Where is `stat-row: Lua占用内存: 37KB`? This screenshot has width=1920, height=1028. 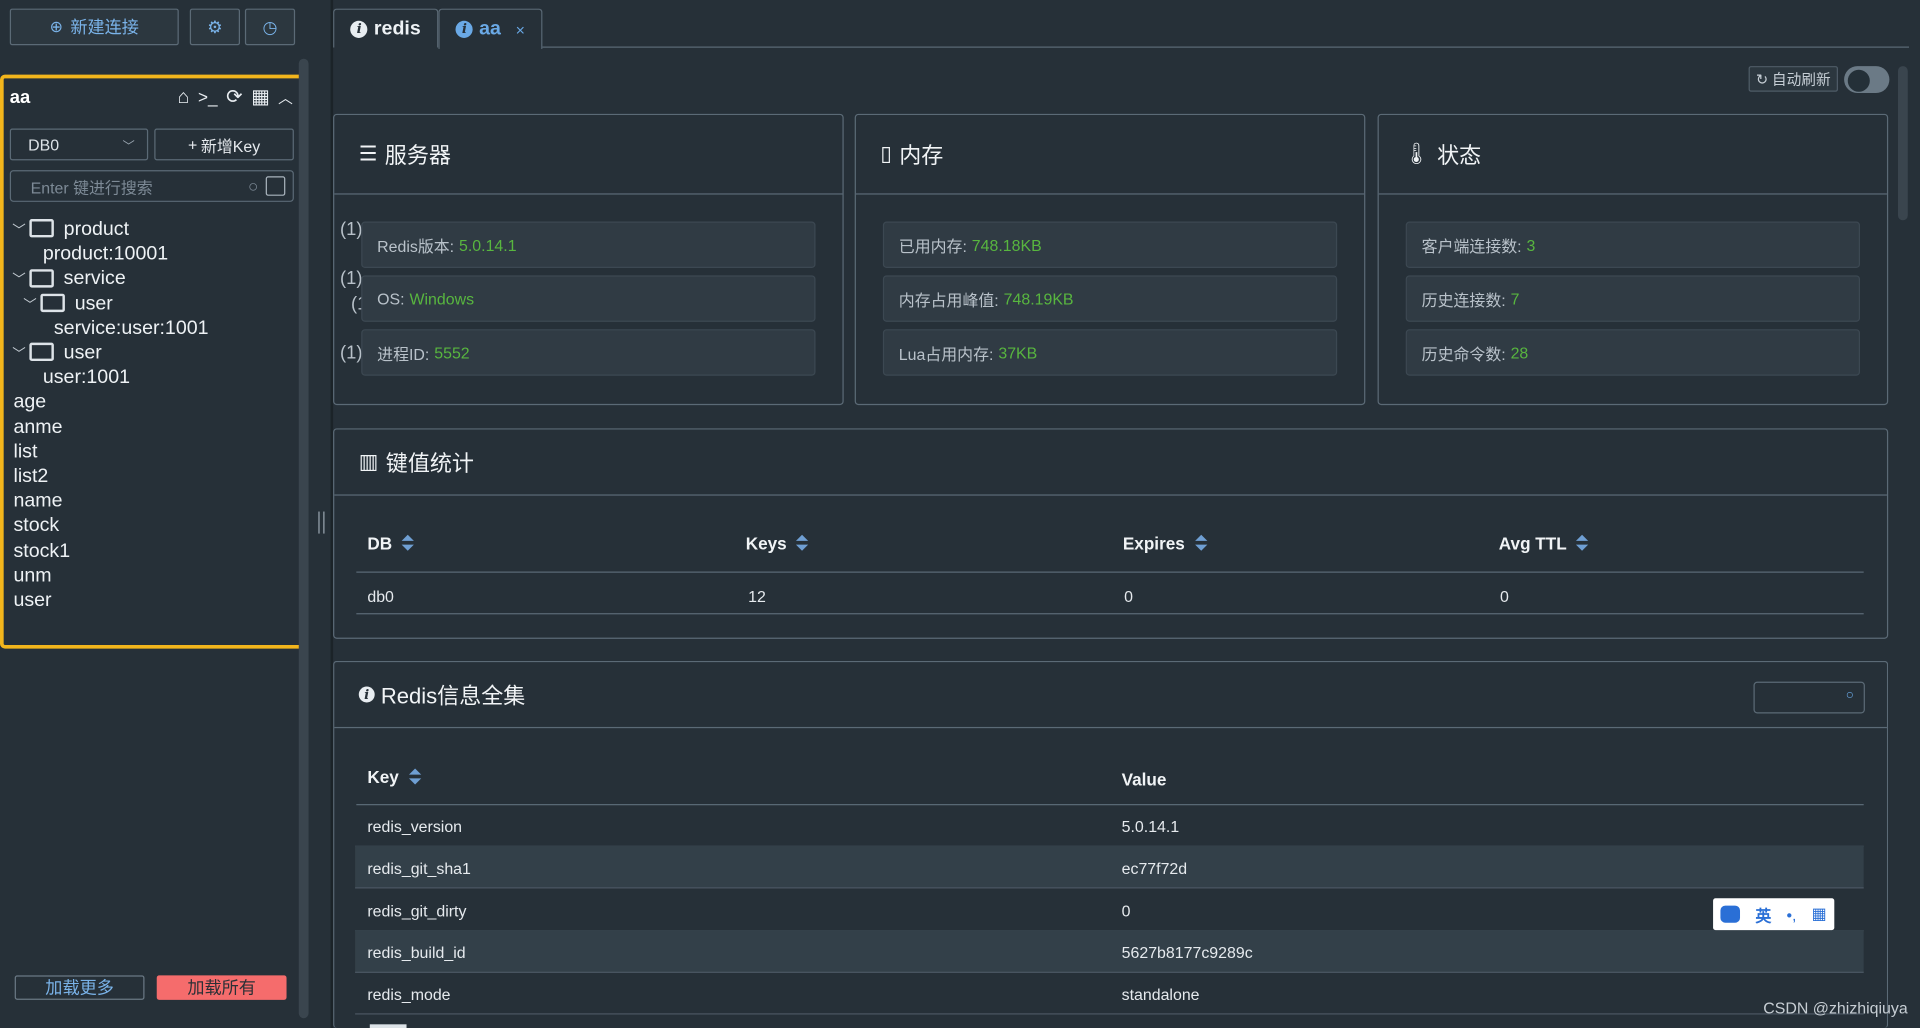 stat-row: Lua占用内存: 37KB is located at coordinates (1110, 352).